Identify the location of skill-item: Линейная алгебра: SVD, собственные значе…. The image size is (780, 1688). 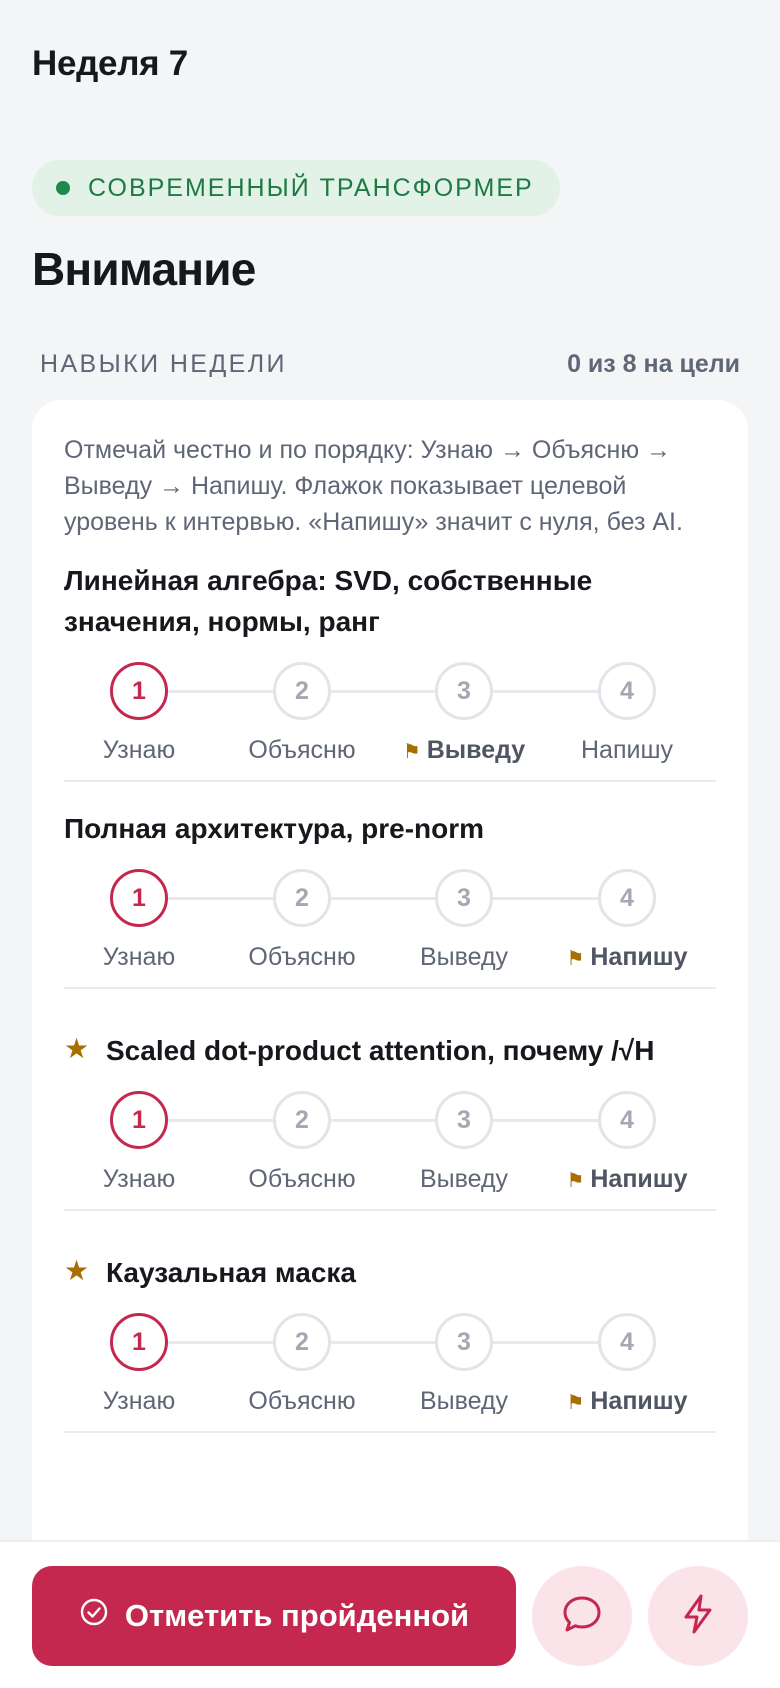
(390, 671).